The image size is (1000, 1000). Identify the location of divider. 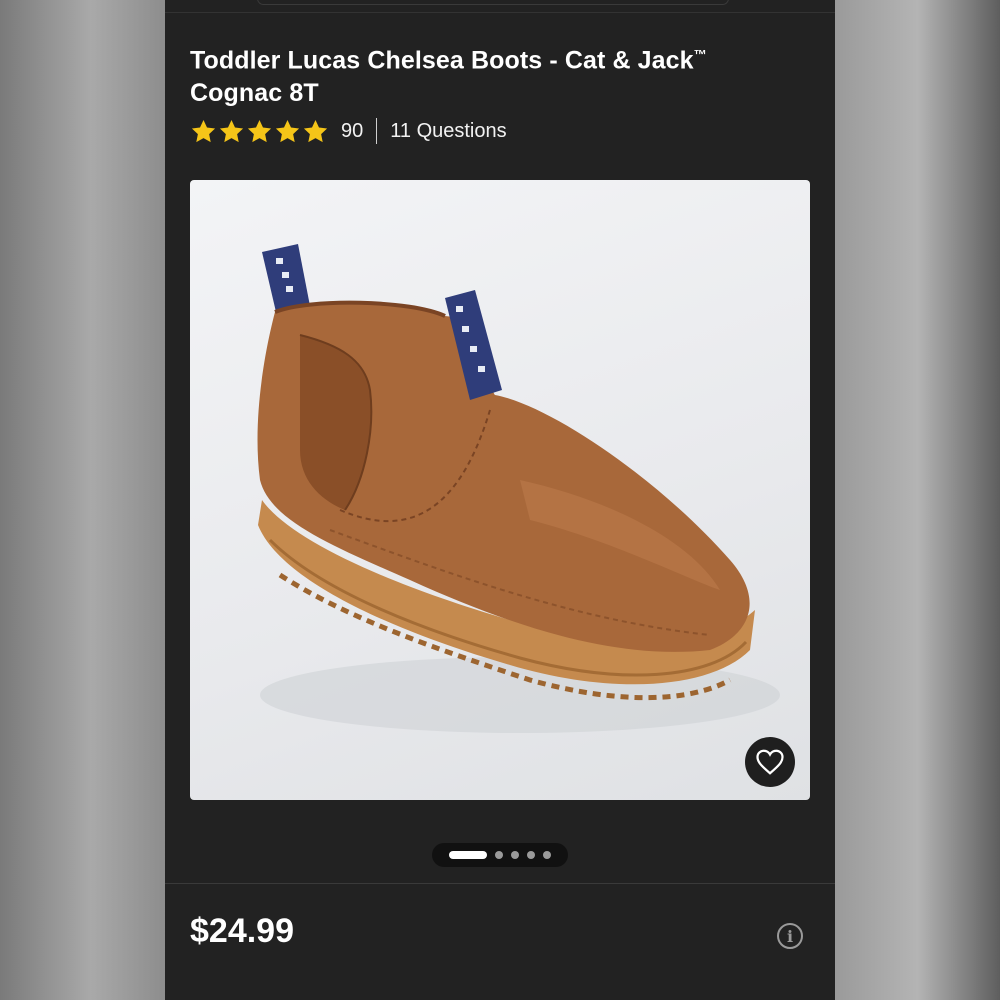
(377, 131).